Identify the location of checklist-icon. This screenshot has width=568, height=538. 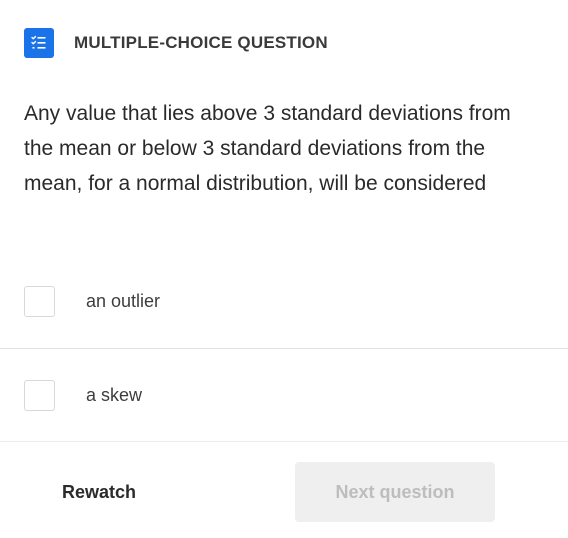
(39, 43).